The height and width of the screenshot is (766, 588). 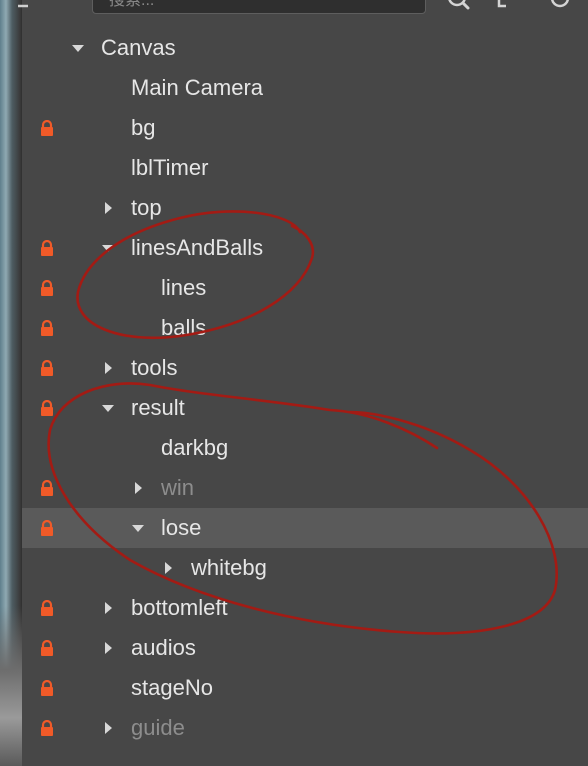 What do you see at coordinates (305, 328) in the screenshot?
I see `tree-node-balls: balls` at bounding box center [305, 328].